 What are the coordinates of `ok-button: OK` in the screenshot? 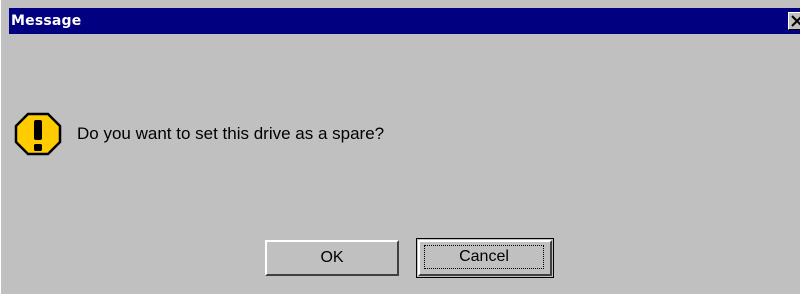 It's located at (332, 258).